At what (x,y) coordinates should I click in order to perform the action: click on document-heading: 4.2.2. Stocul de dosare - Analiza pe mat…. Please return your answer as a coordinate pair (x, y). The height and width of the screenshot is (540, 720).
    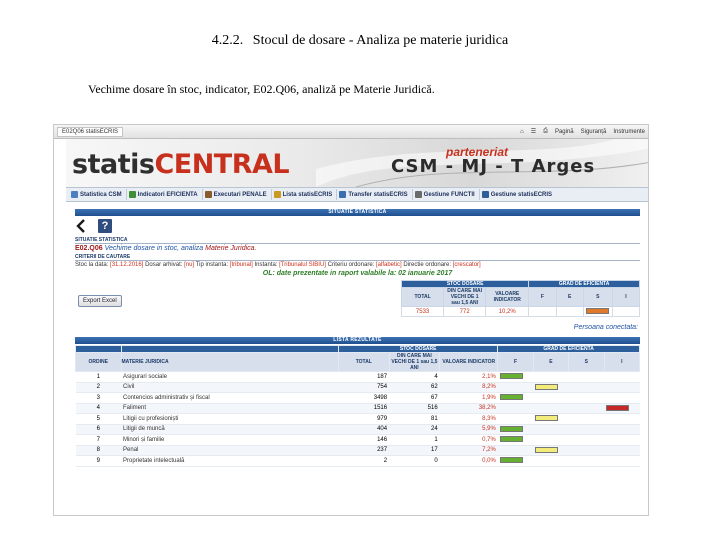
    Looking at the image, I should click on (360, 41).